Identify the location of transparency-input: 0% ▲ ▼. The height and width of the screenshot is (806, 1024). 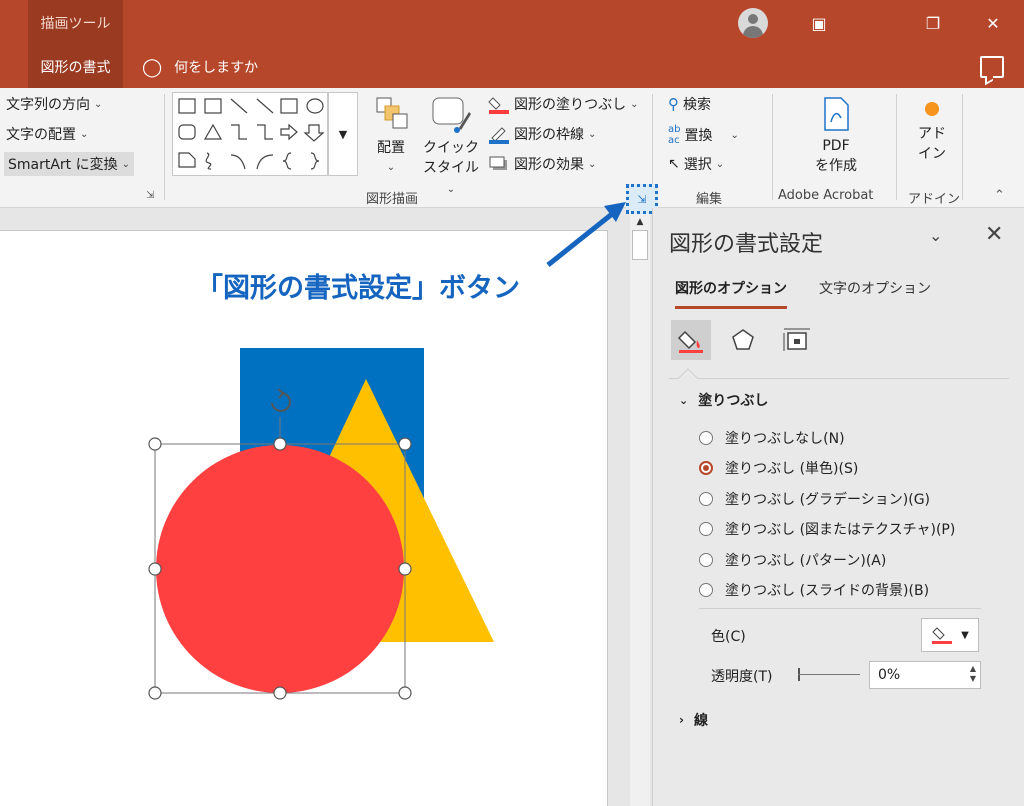
(925, 675).